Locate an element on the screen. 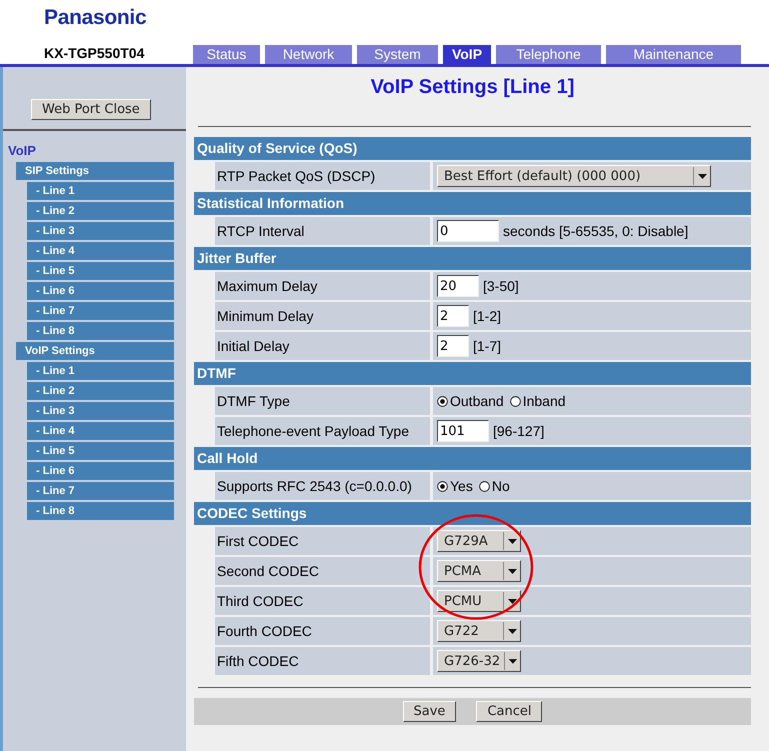 This screenshot has width=769, height=751. form-button: Cancel is located at coordinates (509, 711).